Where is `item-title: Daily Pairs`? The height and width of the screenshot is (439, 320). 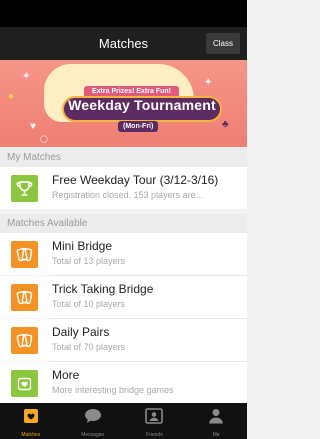
item-title: Daily Pairs is located at coordinates (81, 332).